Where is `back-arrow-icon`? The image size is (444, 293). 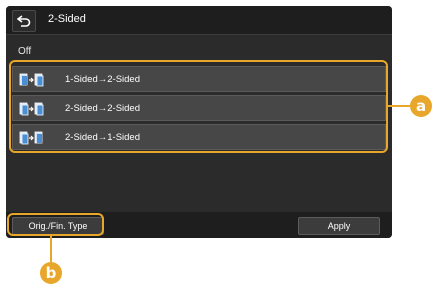
back-arrow-icon is located at coordinates (24, 21).